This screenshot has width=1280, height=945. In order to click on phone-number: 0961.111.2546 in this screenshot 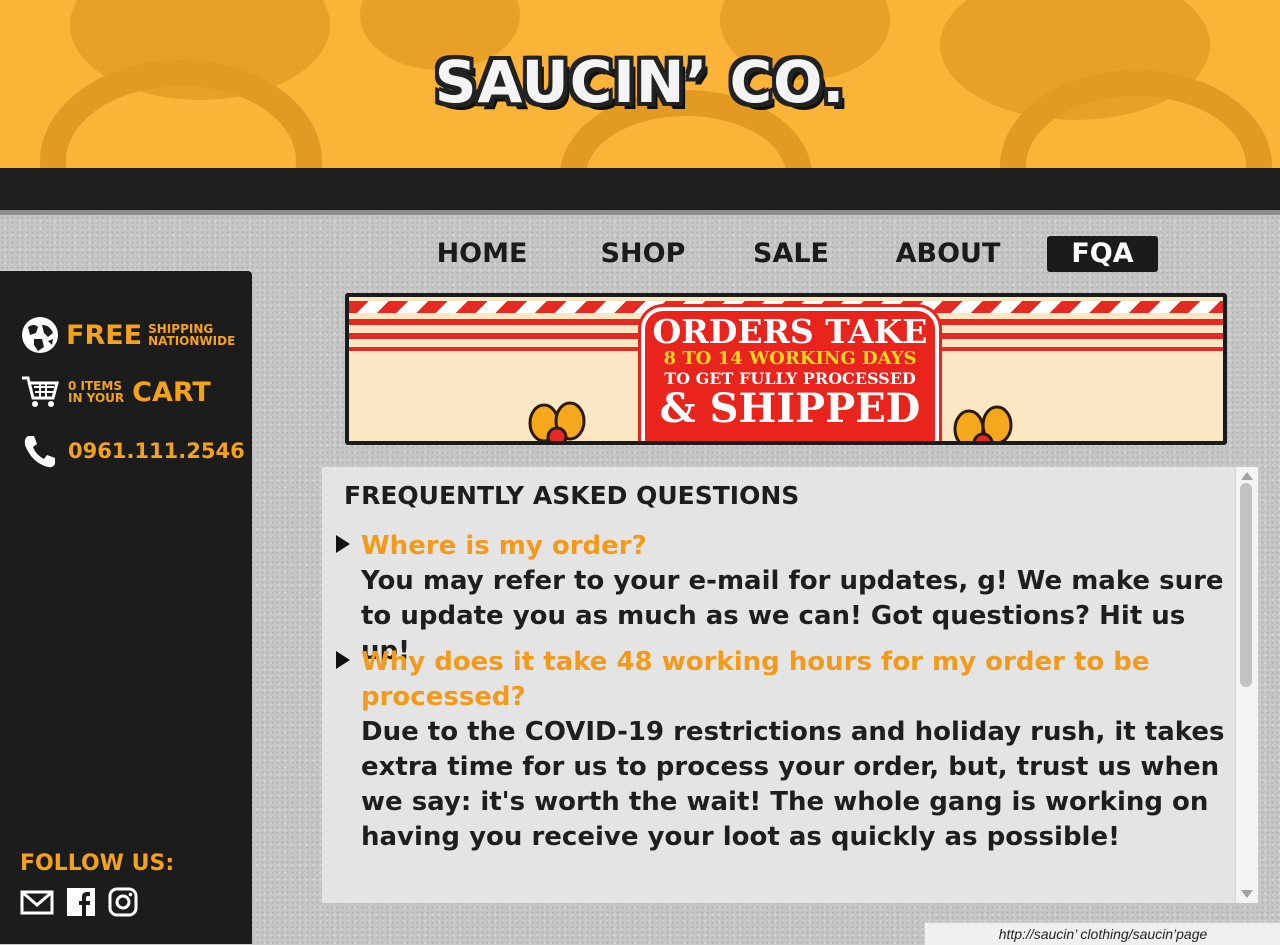, I will do `click(156, 451)`.